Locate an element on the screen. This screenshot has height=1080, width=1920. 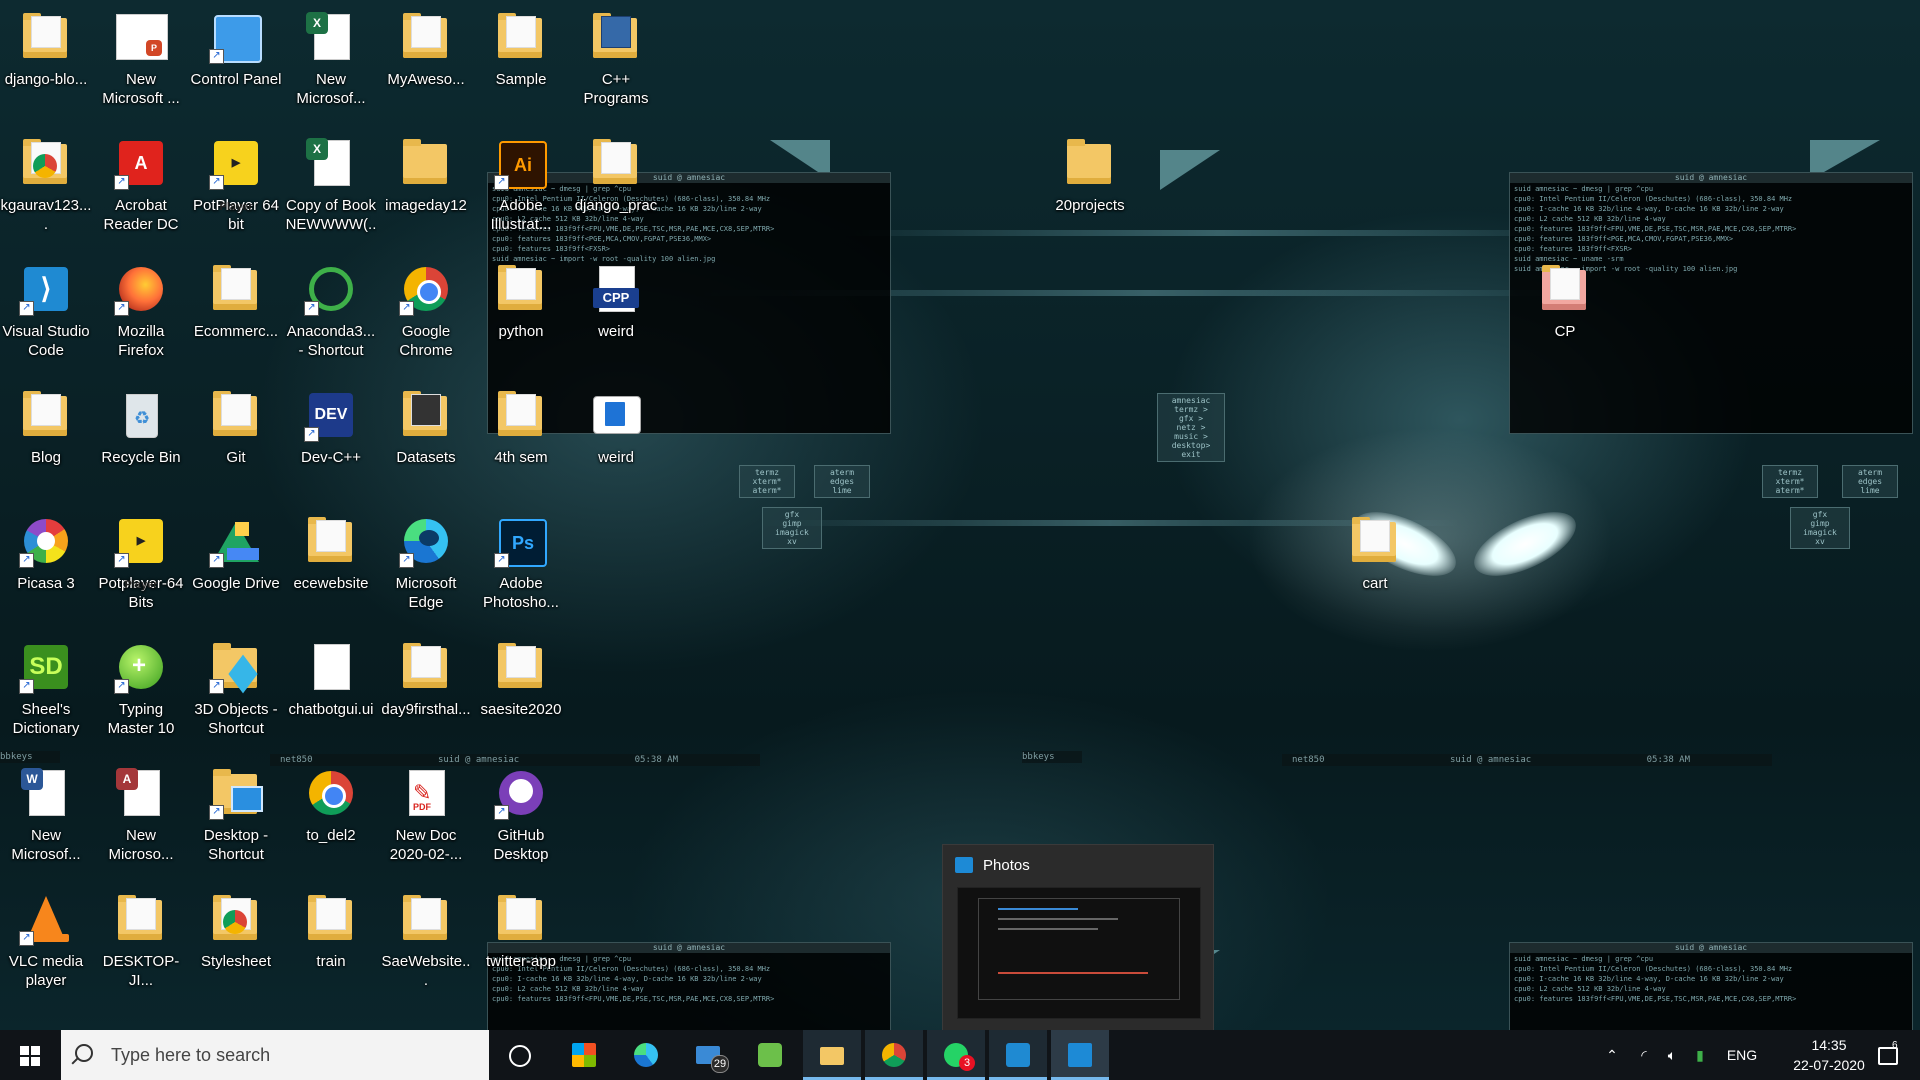
desktop-icon-stylesheet: Stylesheet is located at coordinates (236, 946).